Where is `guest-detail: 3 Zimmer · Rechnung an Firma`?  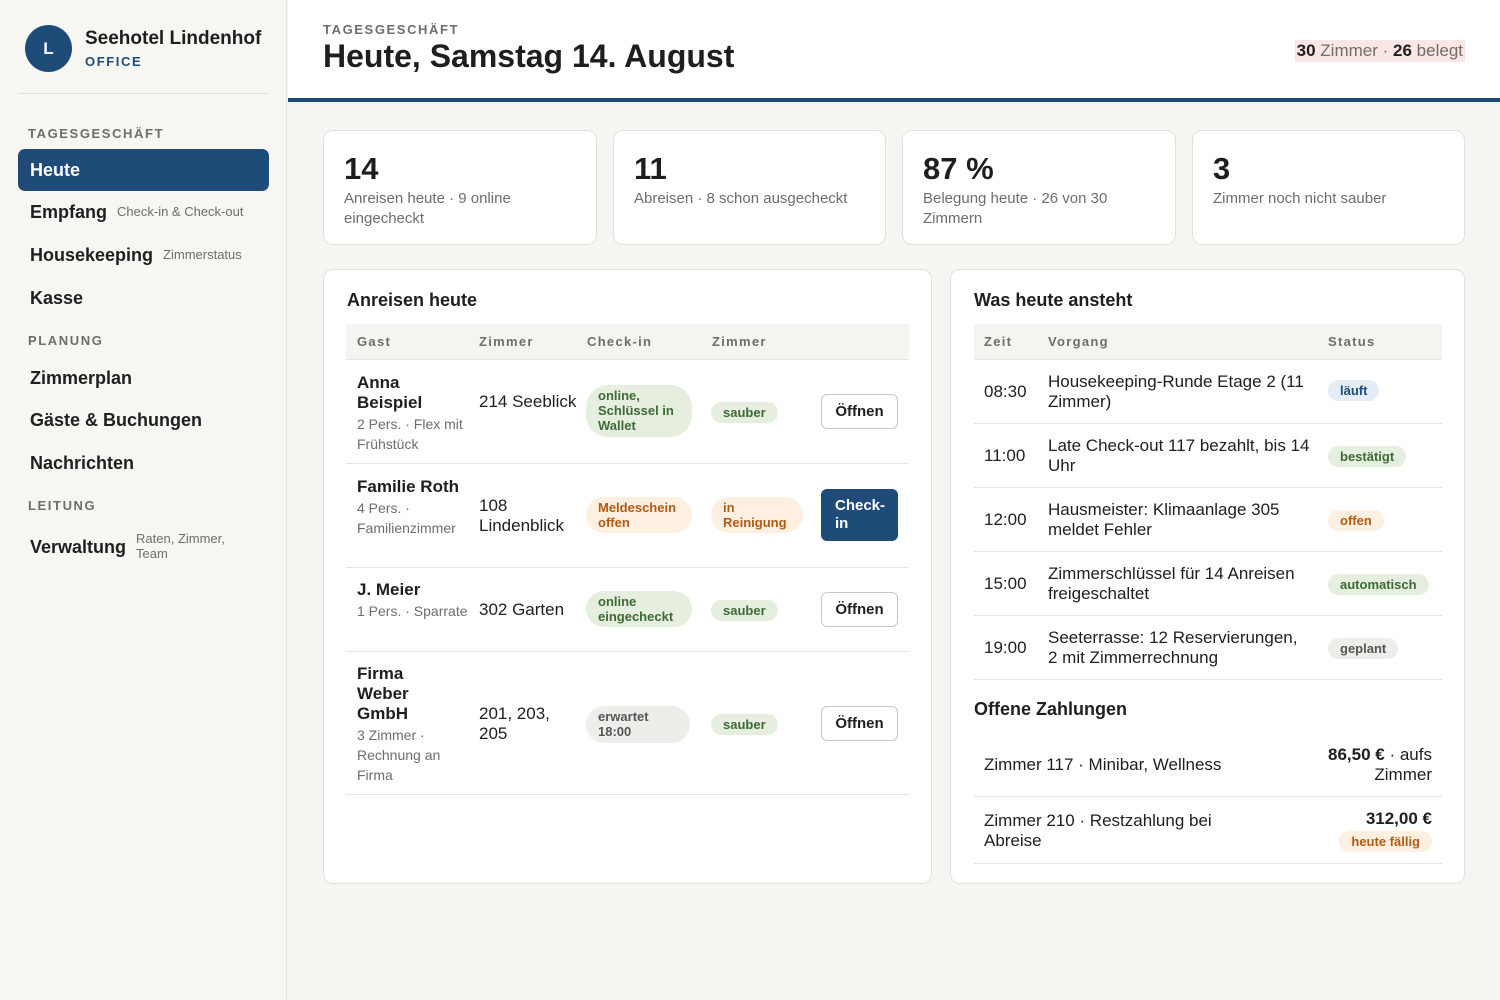 guest-detail: 3 Zimmer · Rechnung an Firma is located at coordinates (399, 755).